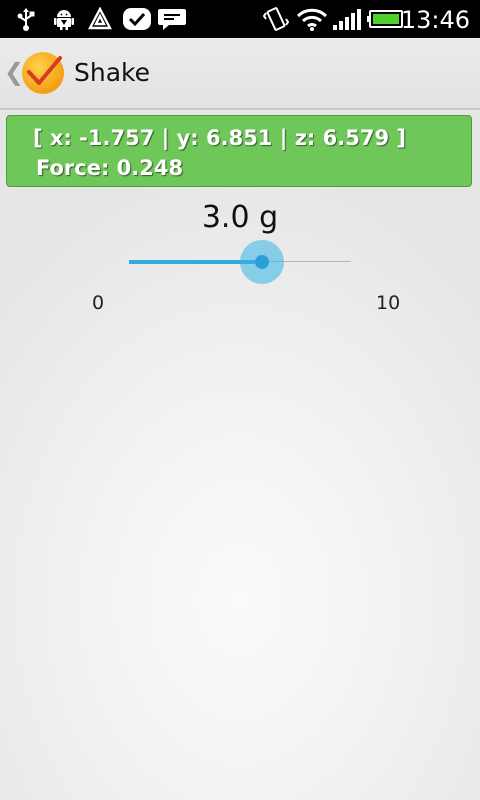 The image size is (480, 800). I want to click on accelerometer-reading: [ x: -1.757 | y: 6.851 | z: 6.579 ], so click(219, 138).